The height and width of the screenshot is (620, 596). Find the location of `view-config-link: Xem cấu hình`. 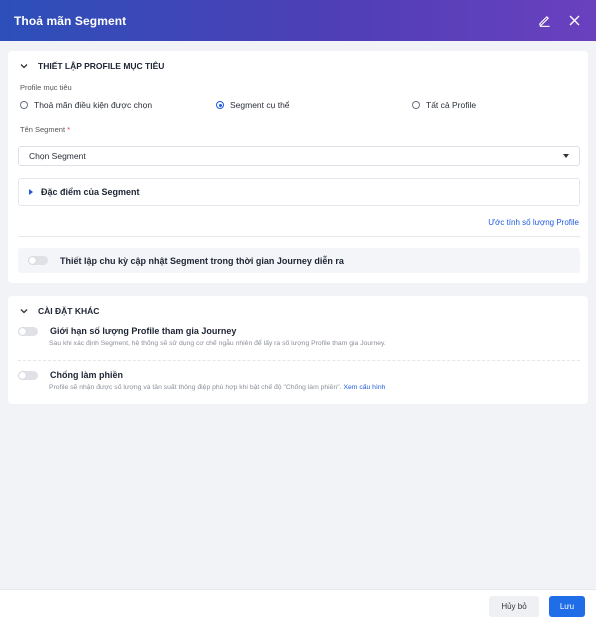

view-config-link: Xem cấu hình is located at coordinates (364, 387).